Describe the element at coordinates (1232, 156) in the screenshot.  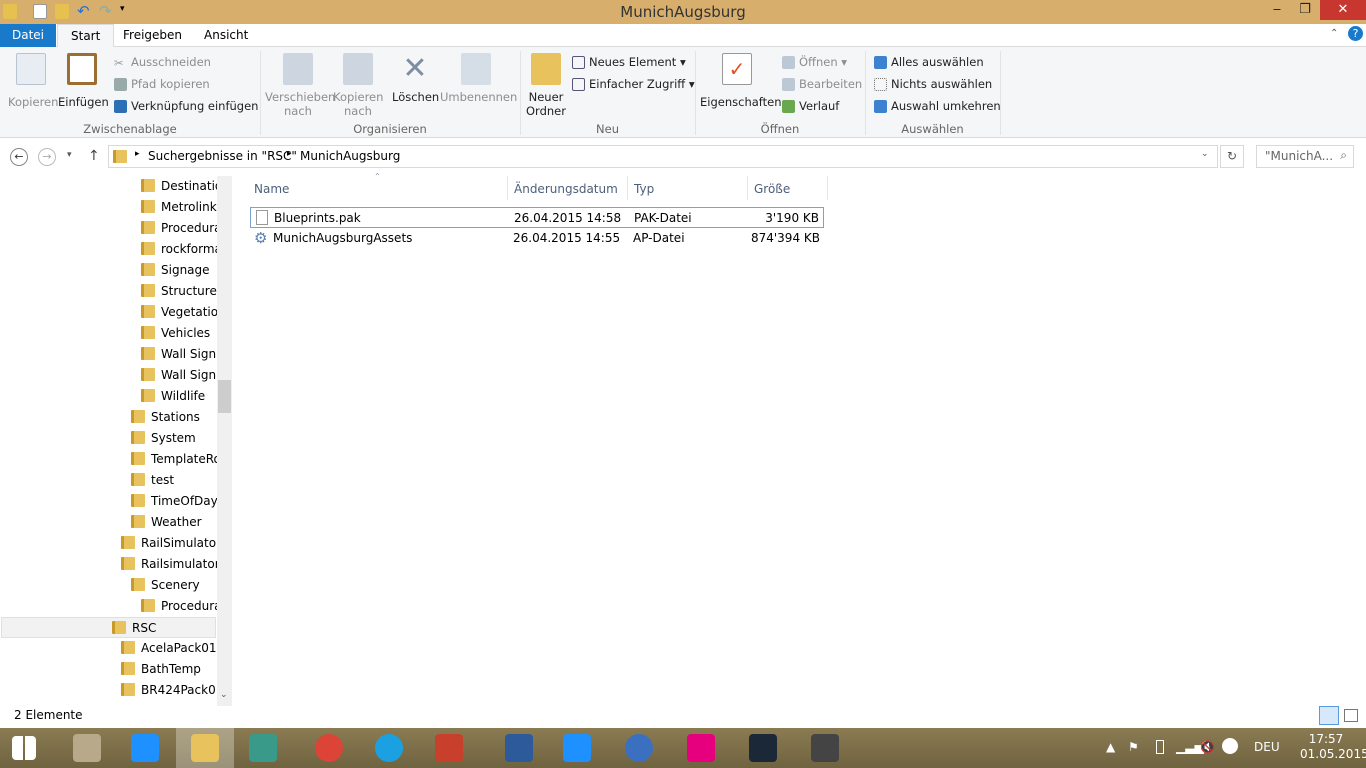
I see `refresh-button: ↻` at that location.